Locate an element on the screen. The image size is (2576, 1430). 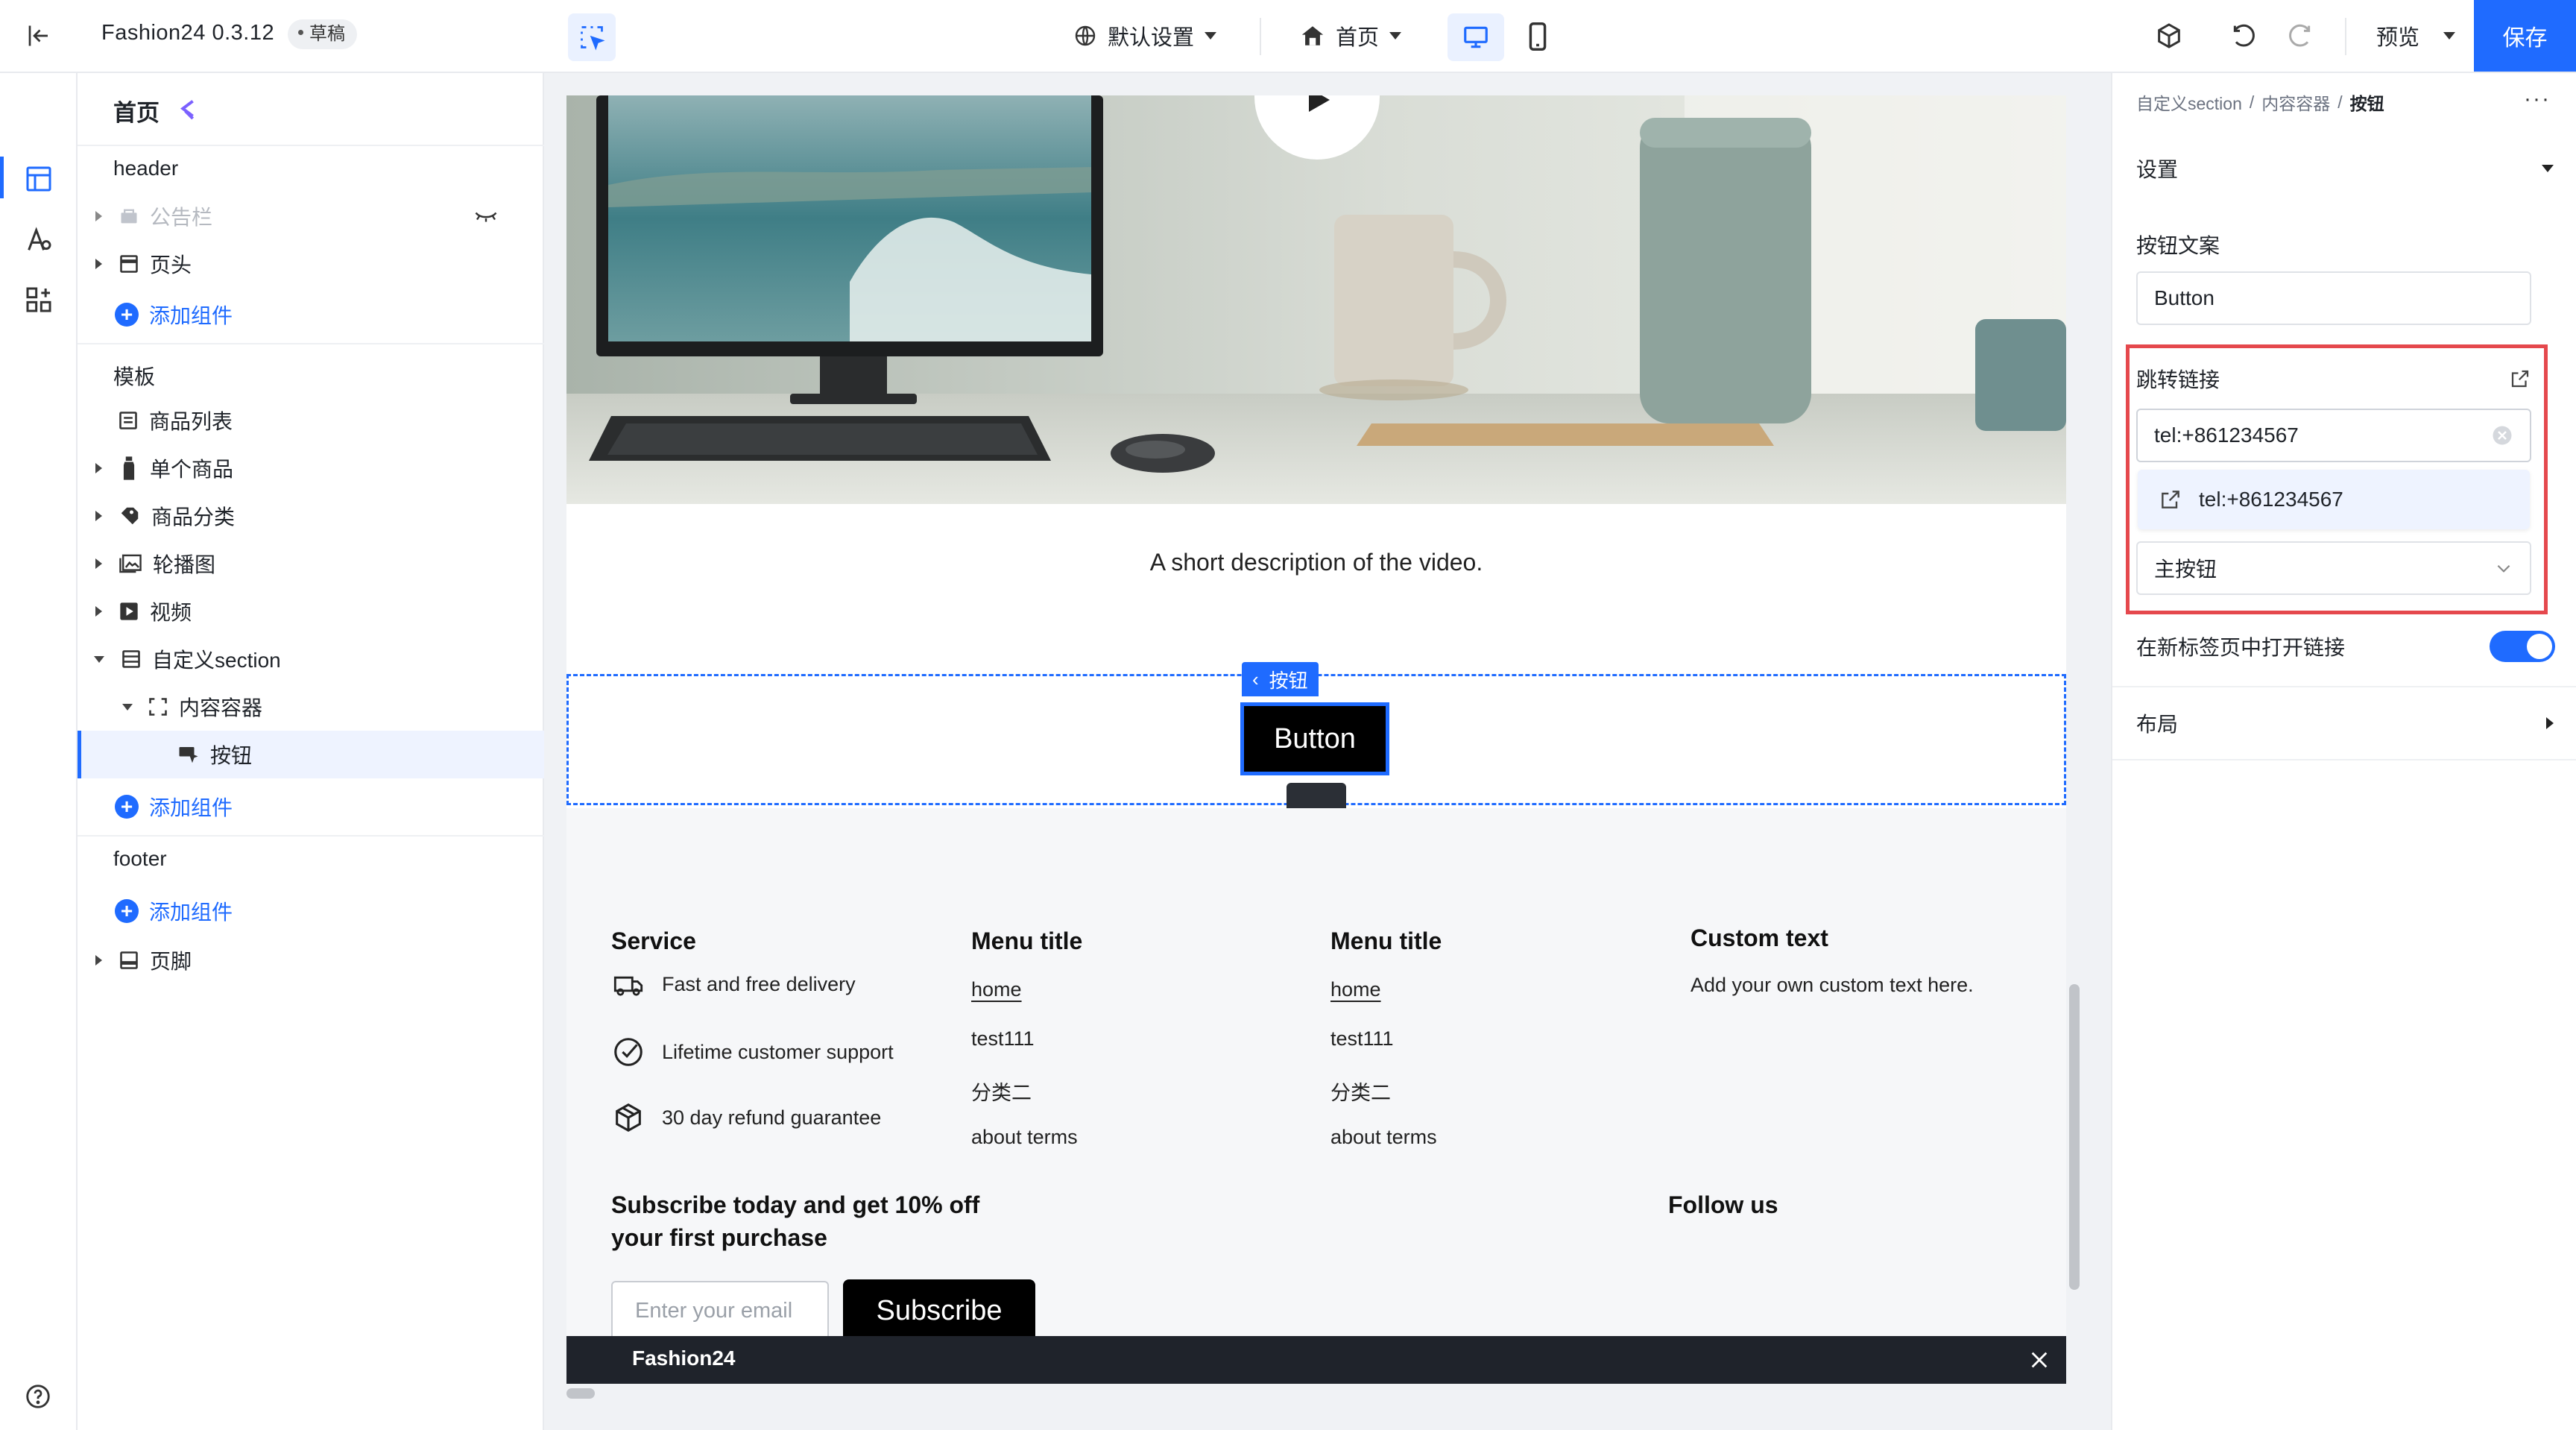
service-item: 30 day refund guarantee is located at coordinates (746, 1117).